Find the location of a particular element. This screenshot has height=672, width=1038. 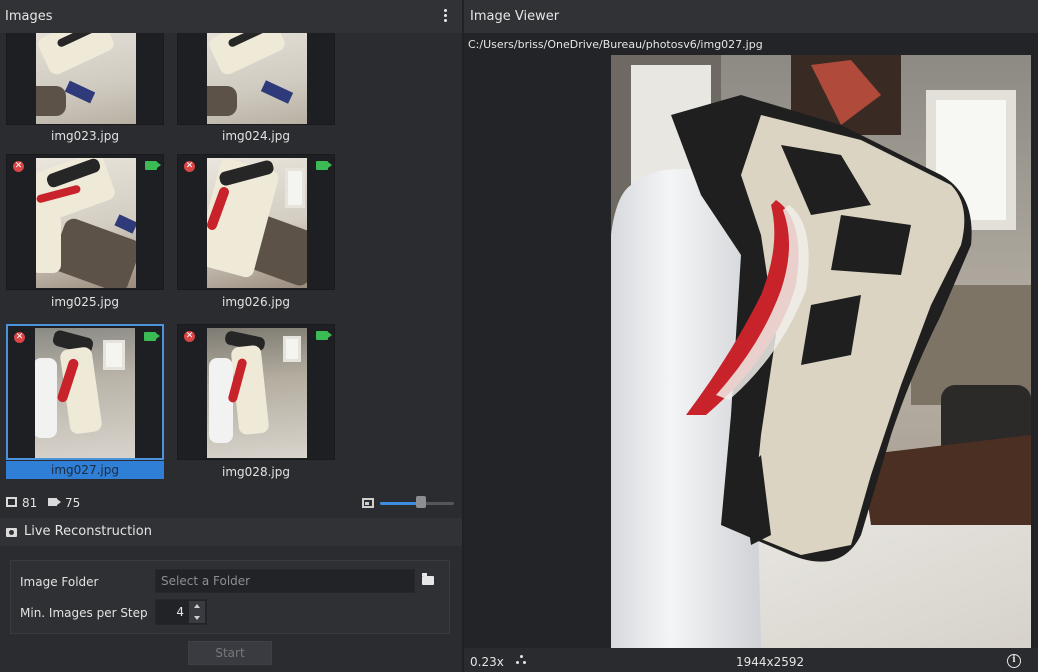

thumbnail-label: img025.jpg is located at coordinates (85, 302).